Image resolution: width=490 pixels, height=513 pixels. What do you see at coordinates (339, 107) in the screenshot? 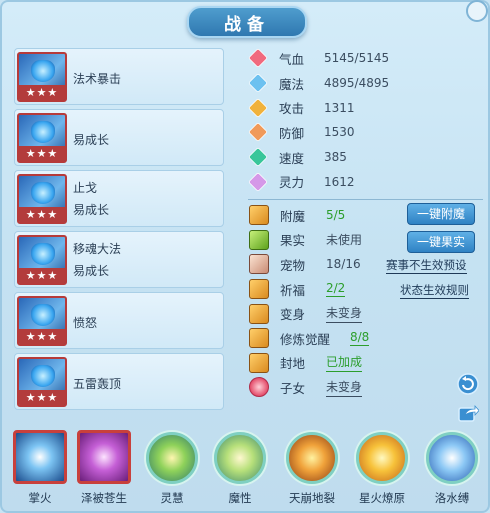
I see `attr-value: 1311` at bounding box center [339, 107].